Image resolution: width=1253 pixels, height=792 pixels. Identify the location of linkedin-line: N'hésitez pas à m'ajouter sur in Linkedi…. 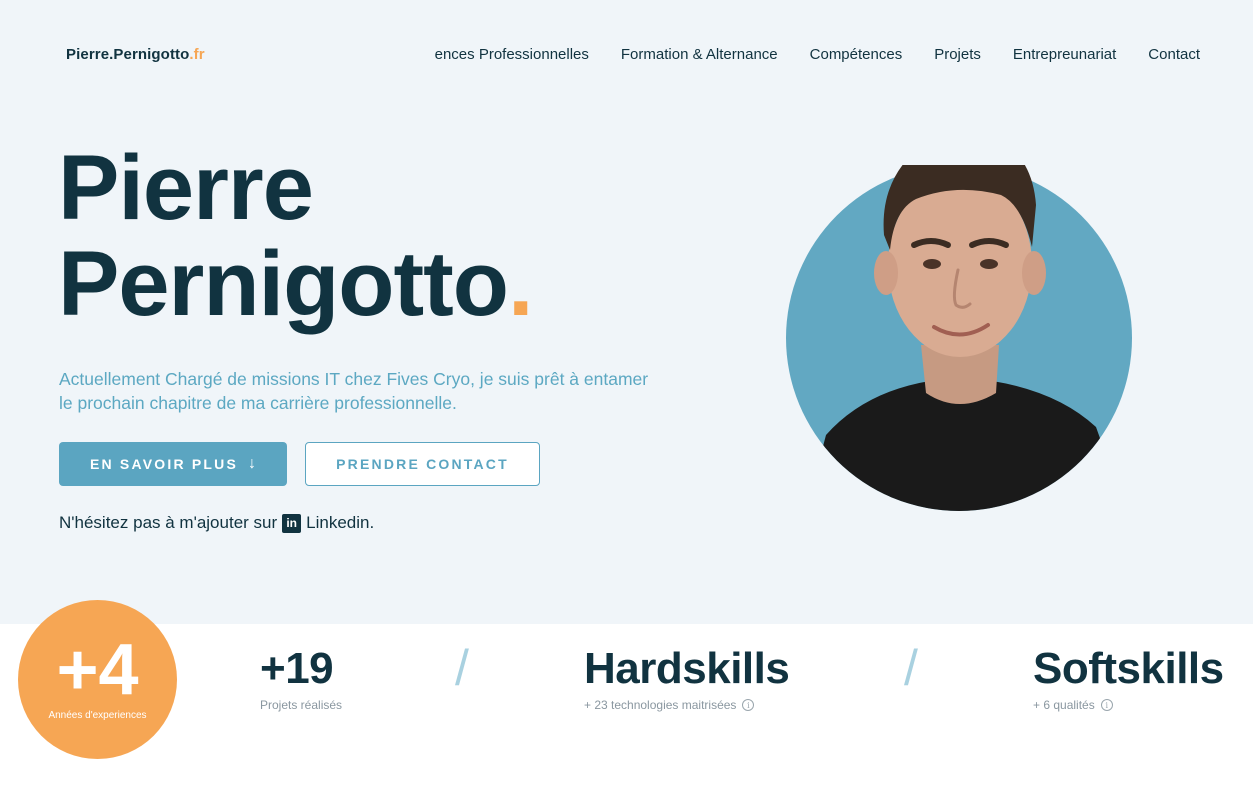
(216, 523).